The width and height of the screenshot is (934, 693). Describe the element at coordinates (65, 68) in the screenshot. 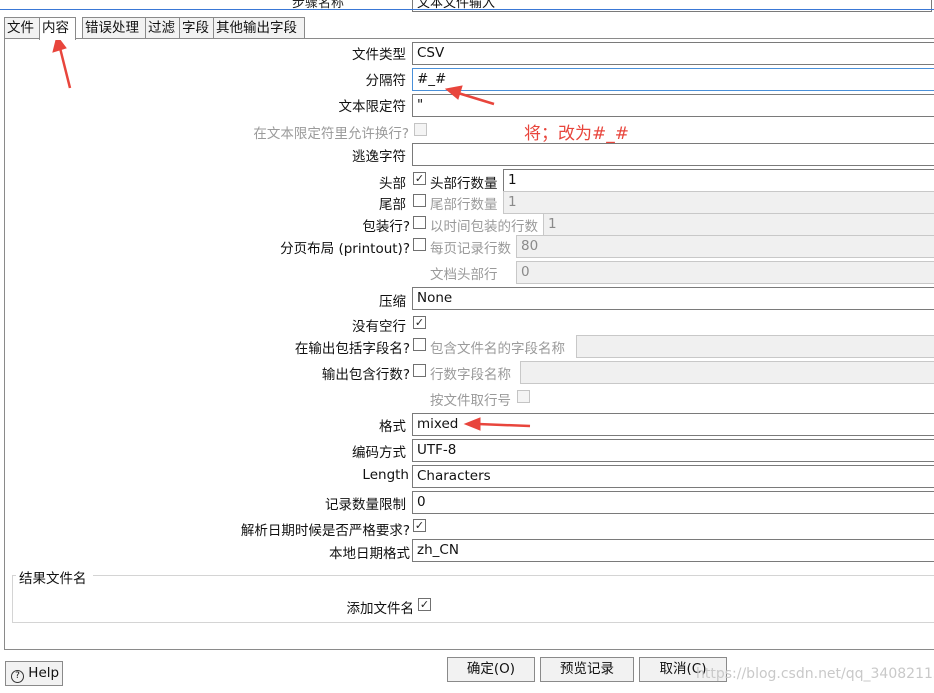

I see `tab-arrow-shaft` at that location.